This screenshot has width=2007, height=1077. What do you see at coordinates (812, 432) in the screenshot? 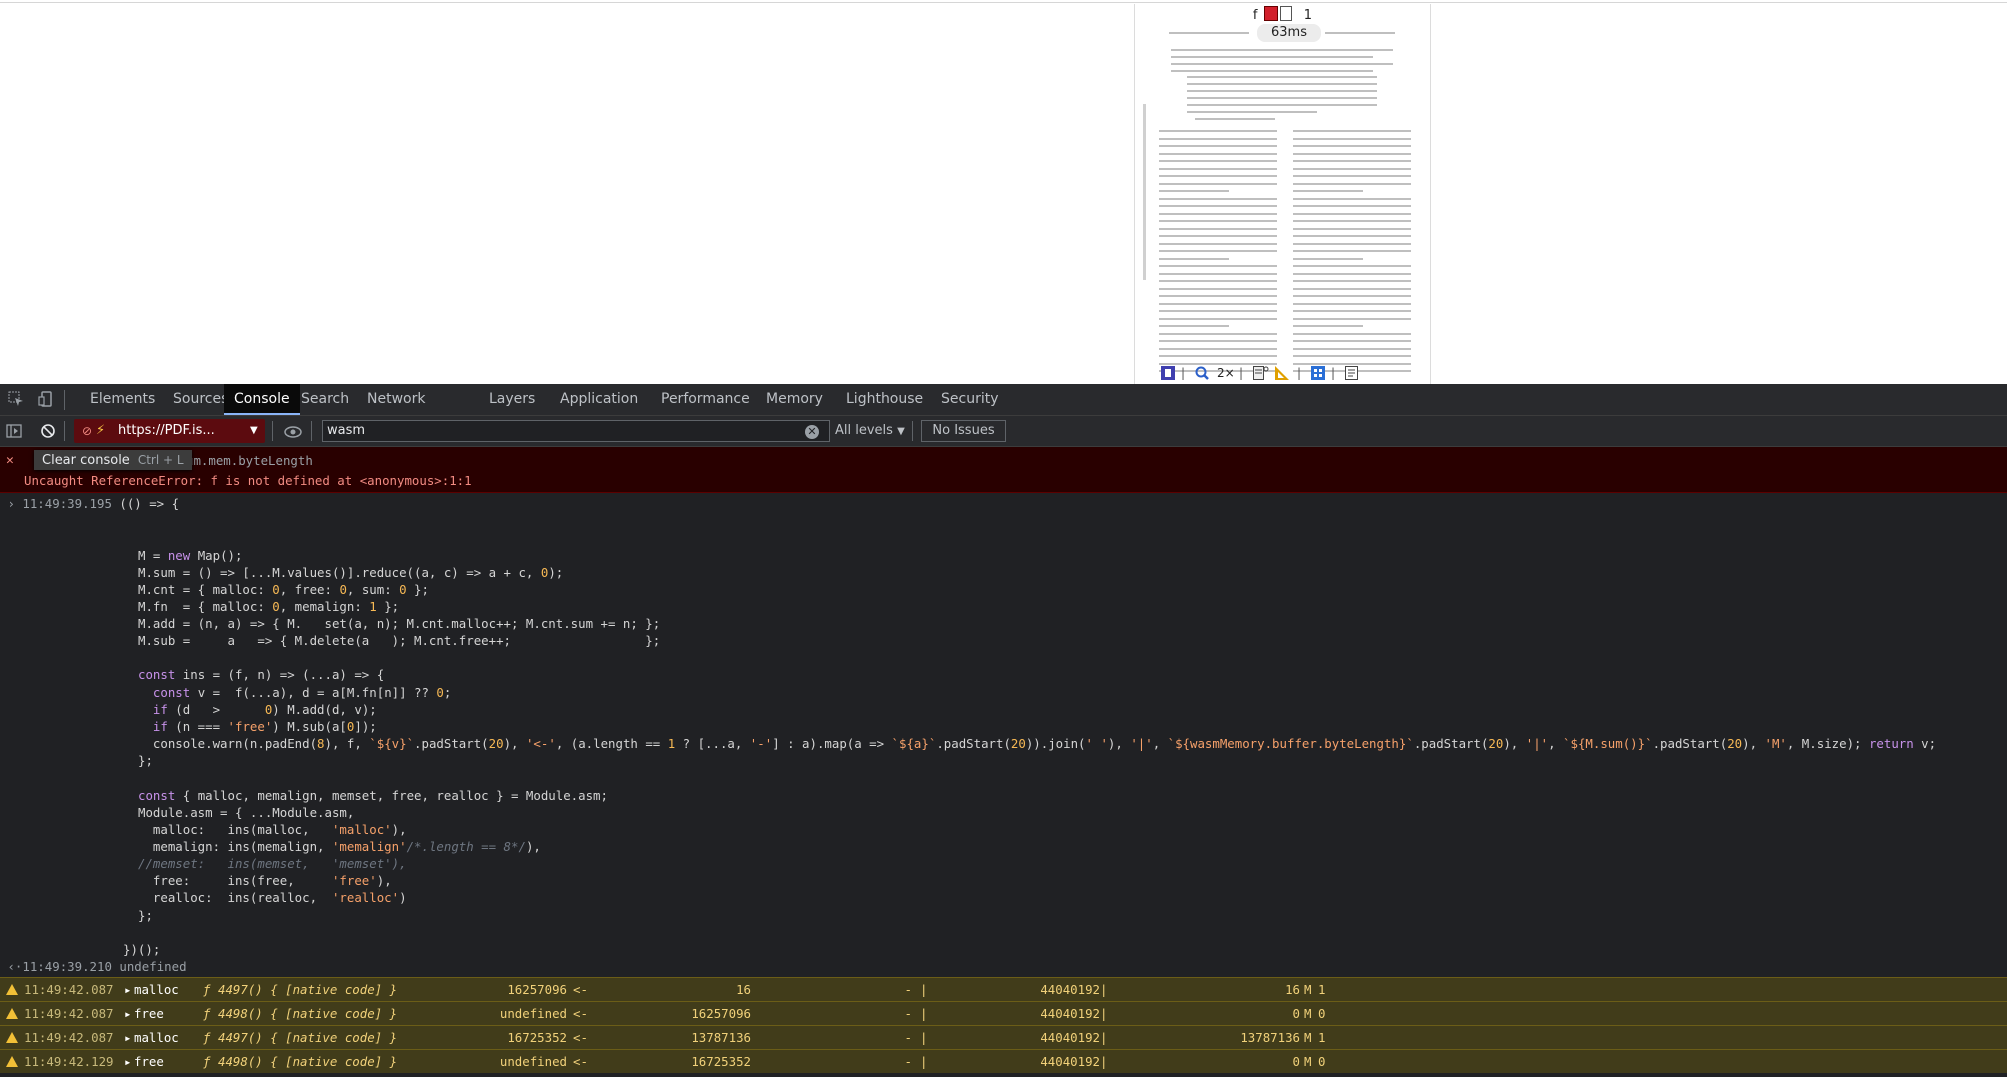
I see `clear-filter-icon: ✕` at bounding box center [812, 432].